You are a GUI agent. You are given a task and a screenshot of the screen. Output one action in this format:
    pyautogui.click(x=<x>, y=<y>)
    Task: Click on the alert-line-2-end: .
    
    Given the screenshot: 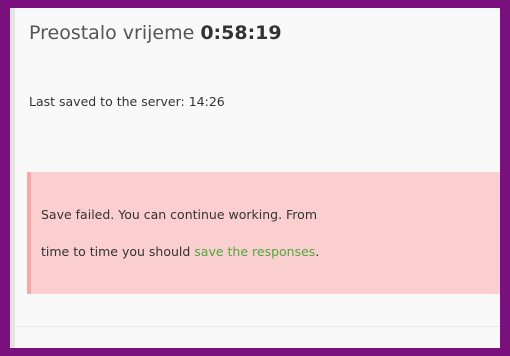 What is the action you would take?
    pyautogui.click(x=317, y=251)
    